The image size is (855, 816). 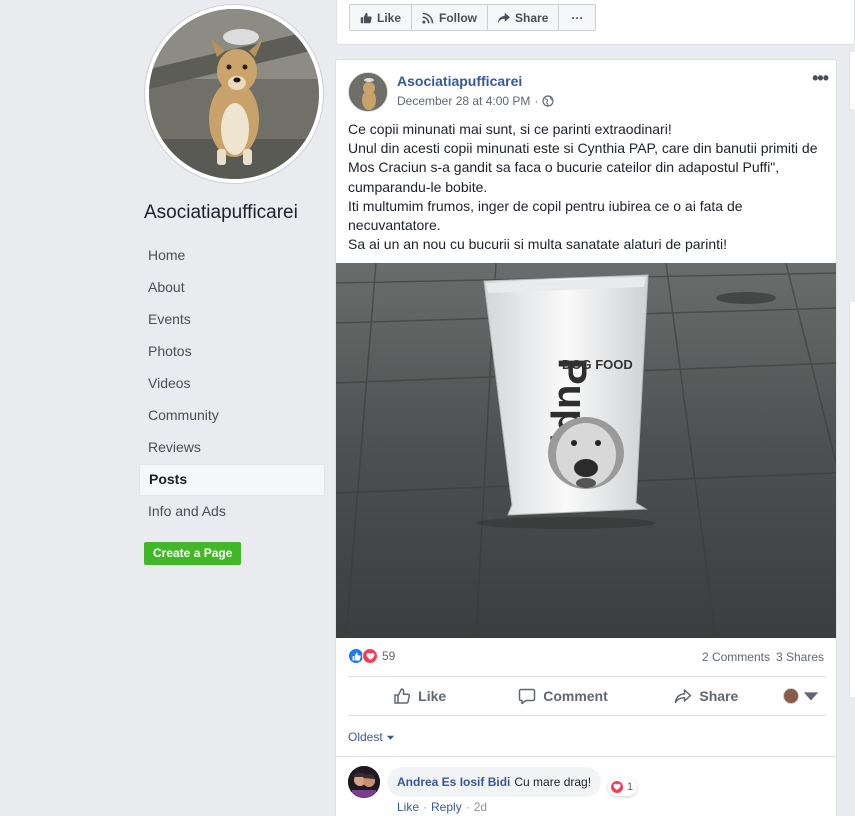 What do you see at coordinates (446, 807) in the screenshot?
I see `comment-reply-link: Reply` at bounding box center [446, 807].